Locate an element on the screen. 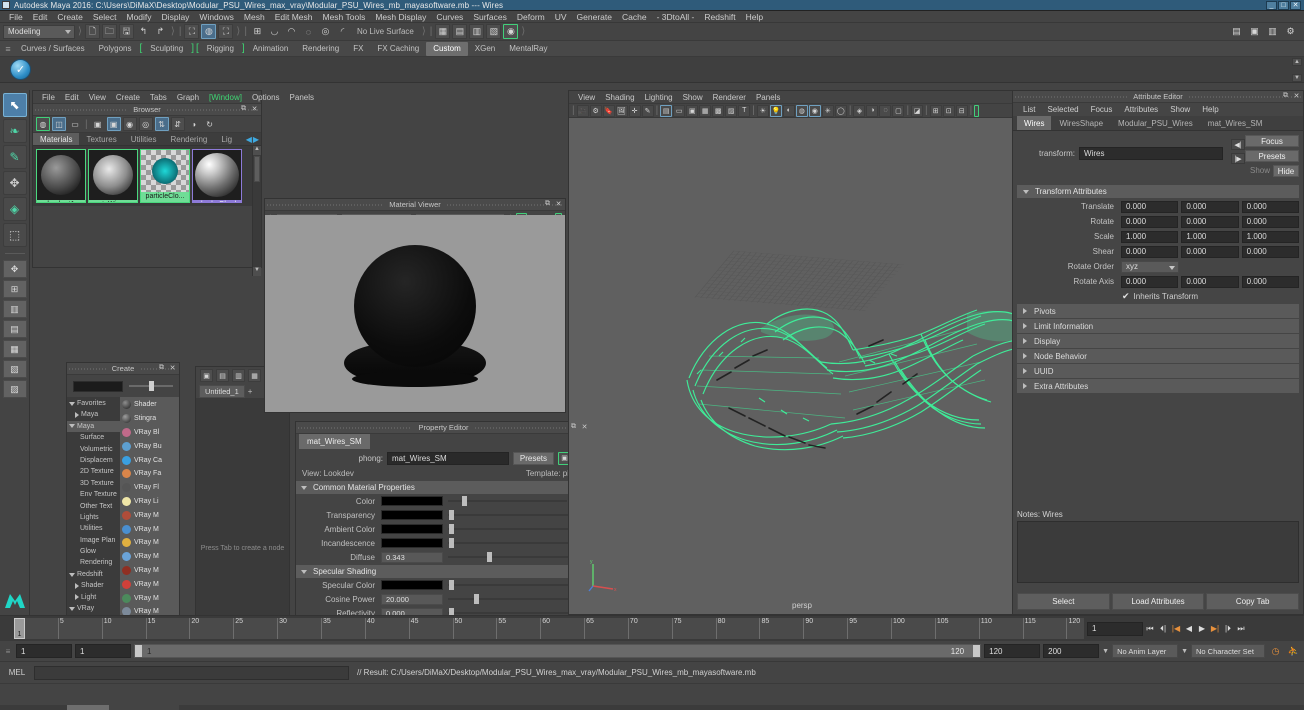 This screenshot has width=1304, height=710. layer-editor-toggle-icon: ◉ is located at coordinates (511, 31).